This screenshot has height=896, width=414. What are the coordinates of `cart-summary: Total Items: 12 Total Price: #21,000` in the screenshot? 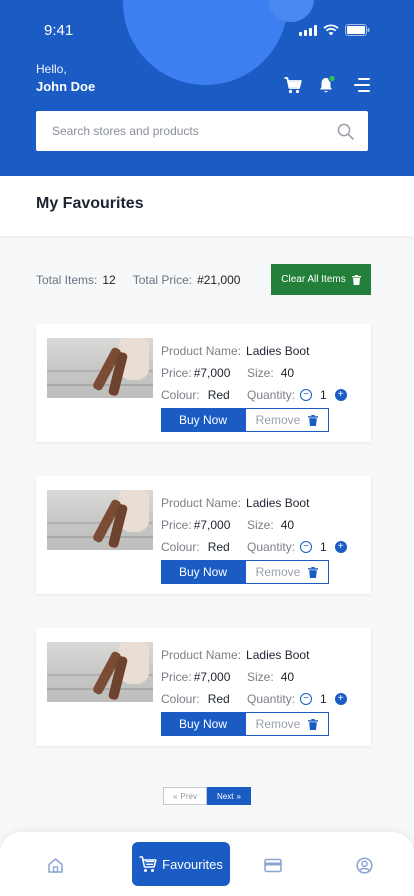 It's located at (138, 280).